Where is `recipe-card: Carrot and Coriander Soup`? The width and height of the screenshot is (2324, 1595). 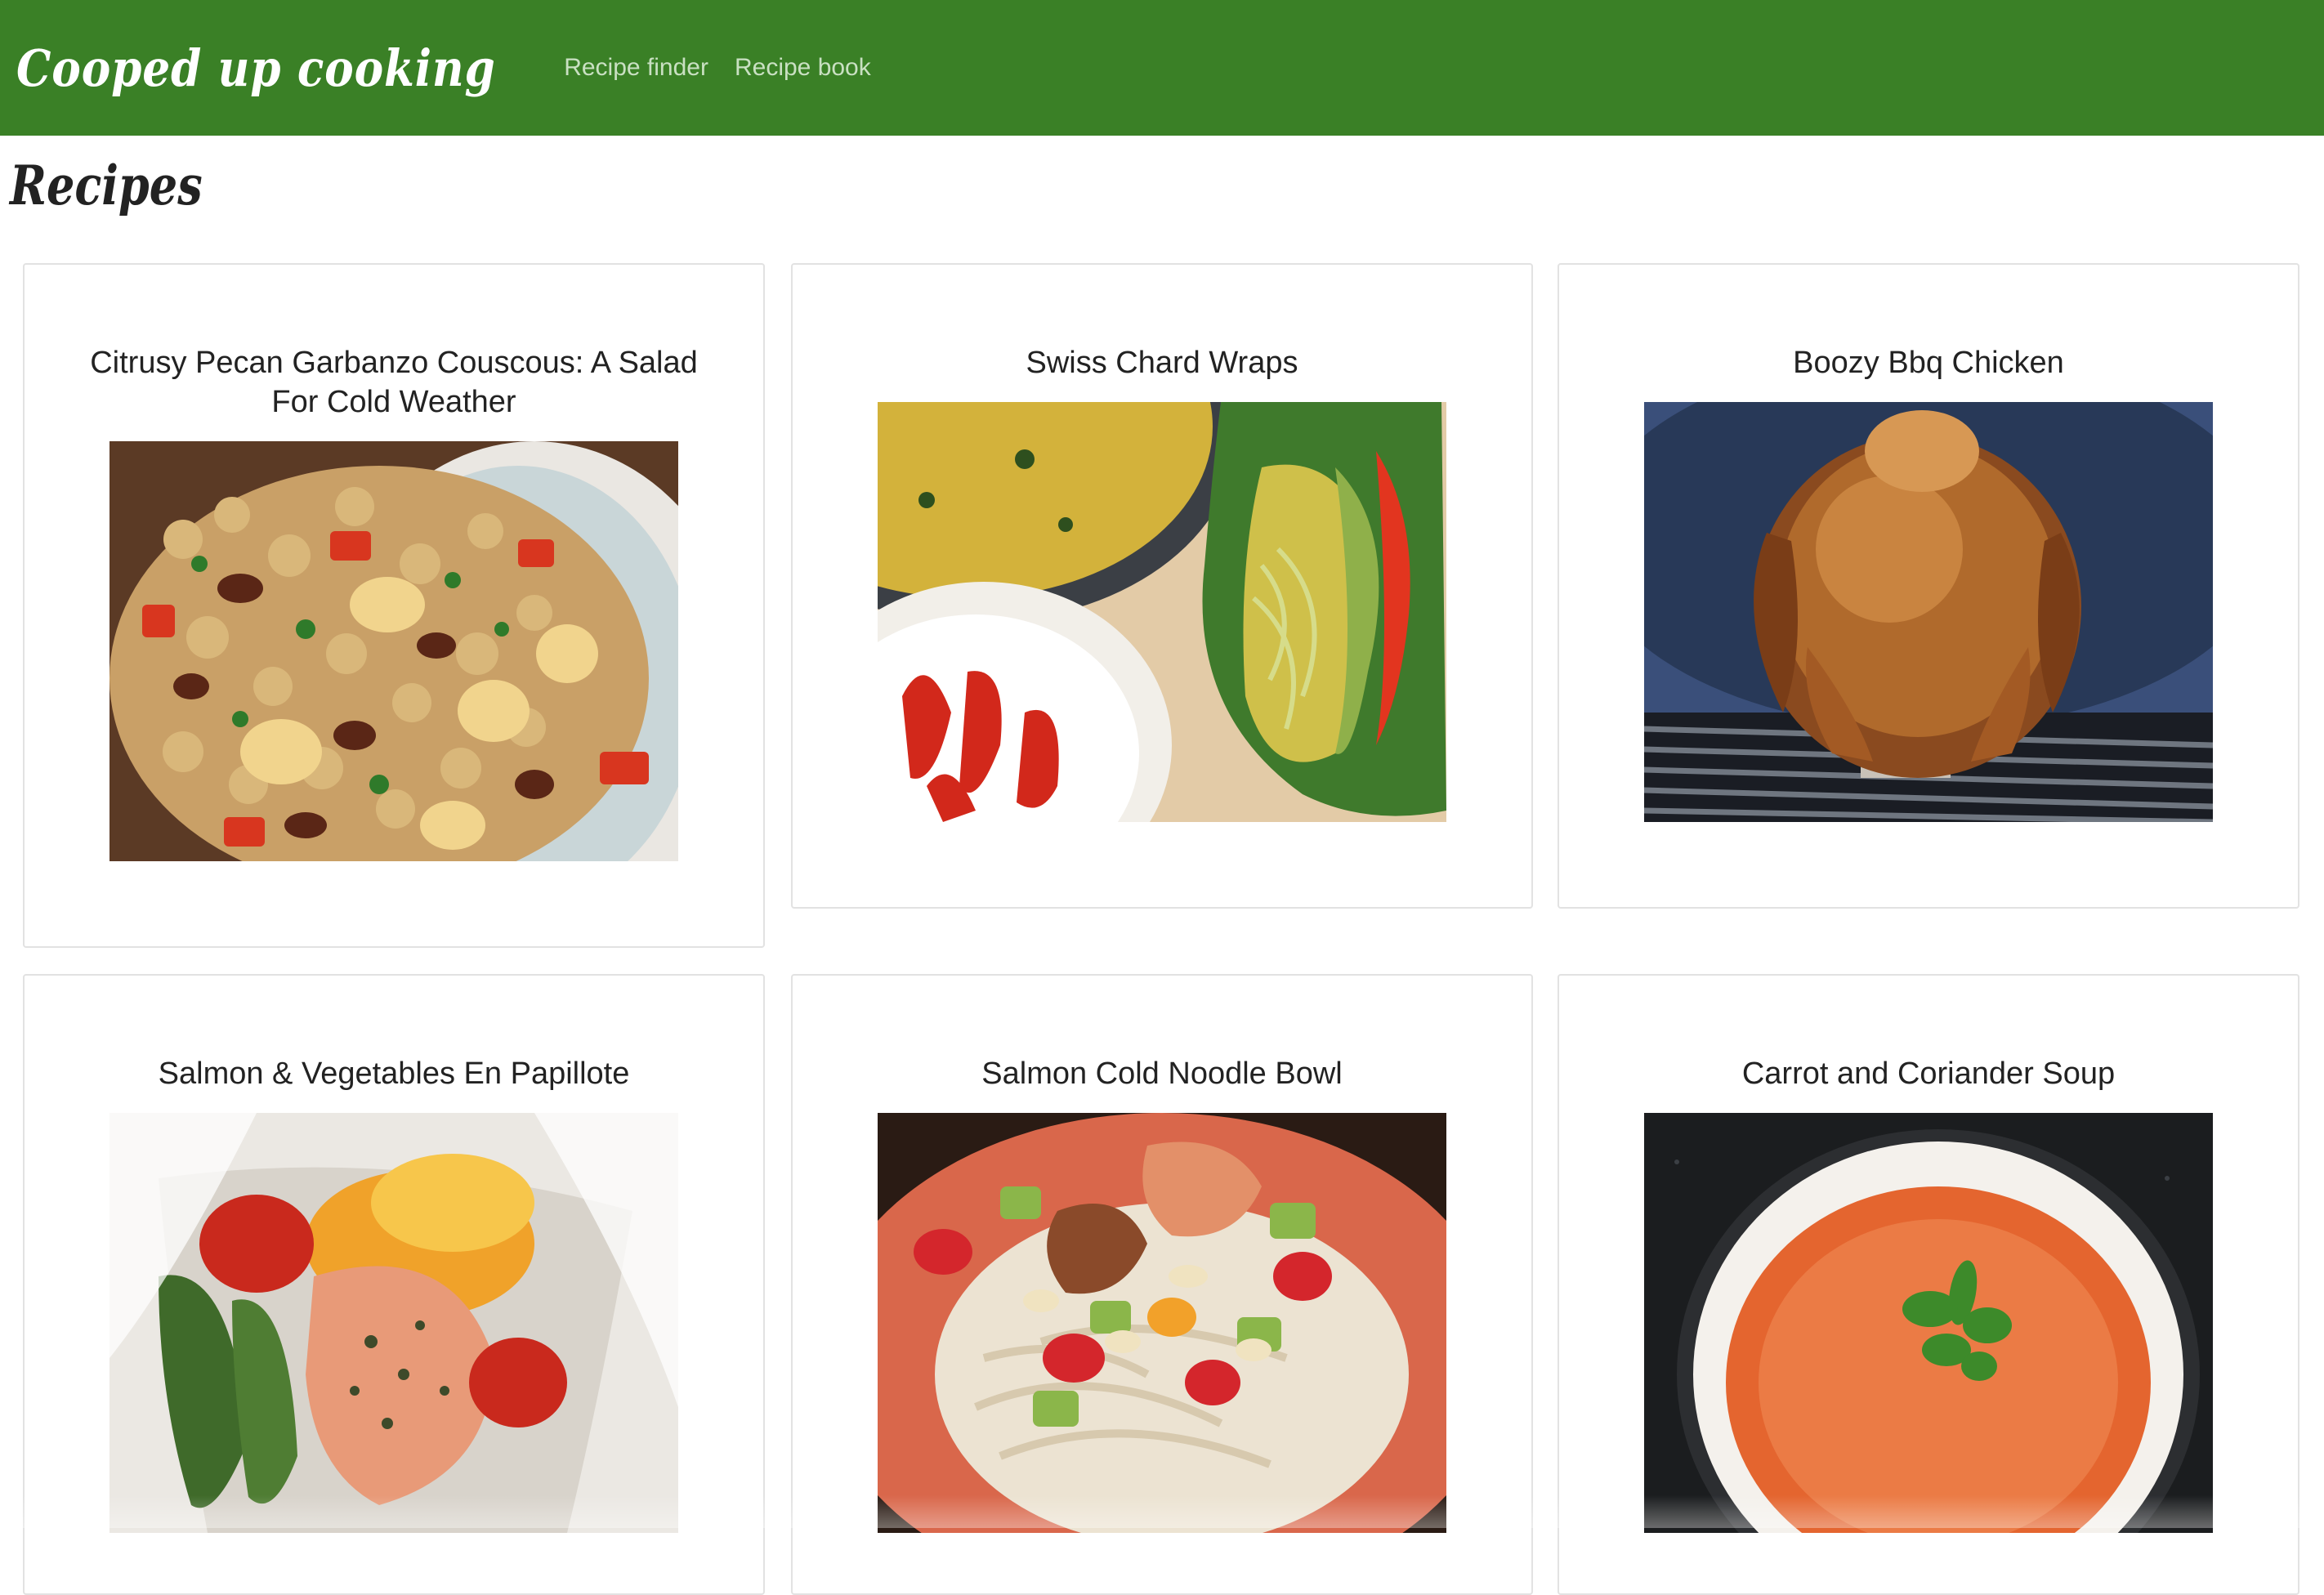
recipe-card: Carrot and Coriander Soup is located at coordinates (1928, 1284).